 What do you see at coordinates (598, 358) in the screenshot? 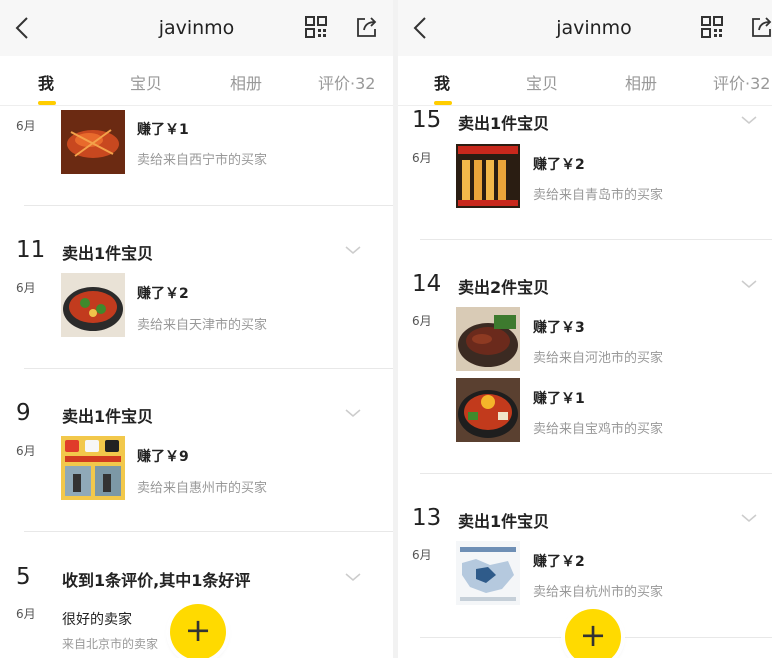
I see `buyer-location: 卖给来自河池市的买家` at bounding box center [598, 358].